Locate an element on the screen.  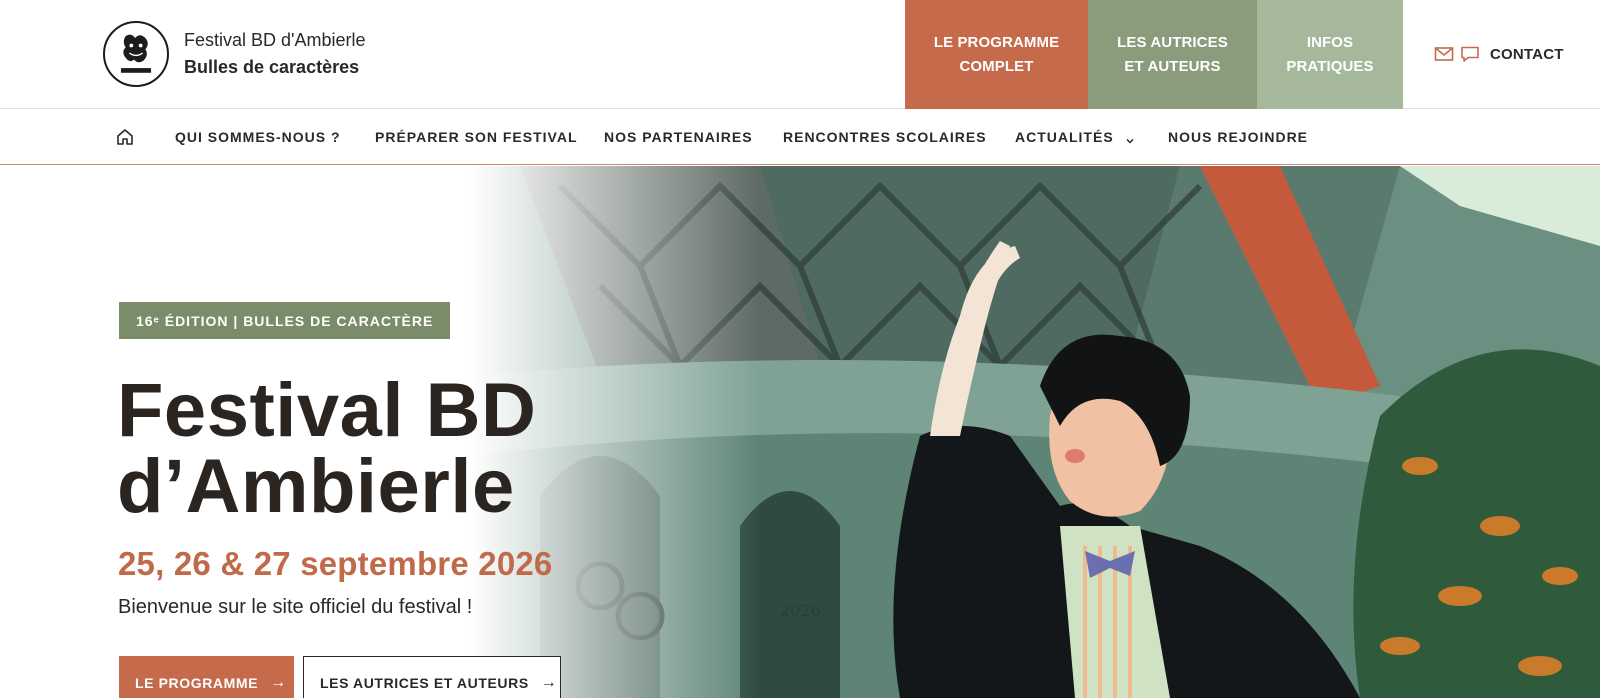
contact-link: CONTACT is located at coordinates (1499, 54).